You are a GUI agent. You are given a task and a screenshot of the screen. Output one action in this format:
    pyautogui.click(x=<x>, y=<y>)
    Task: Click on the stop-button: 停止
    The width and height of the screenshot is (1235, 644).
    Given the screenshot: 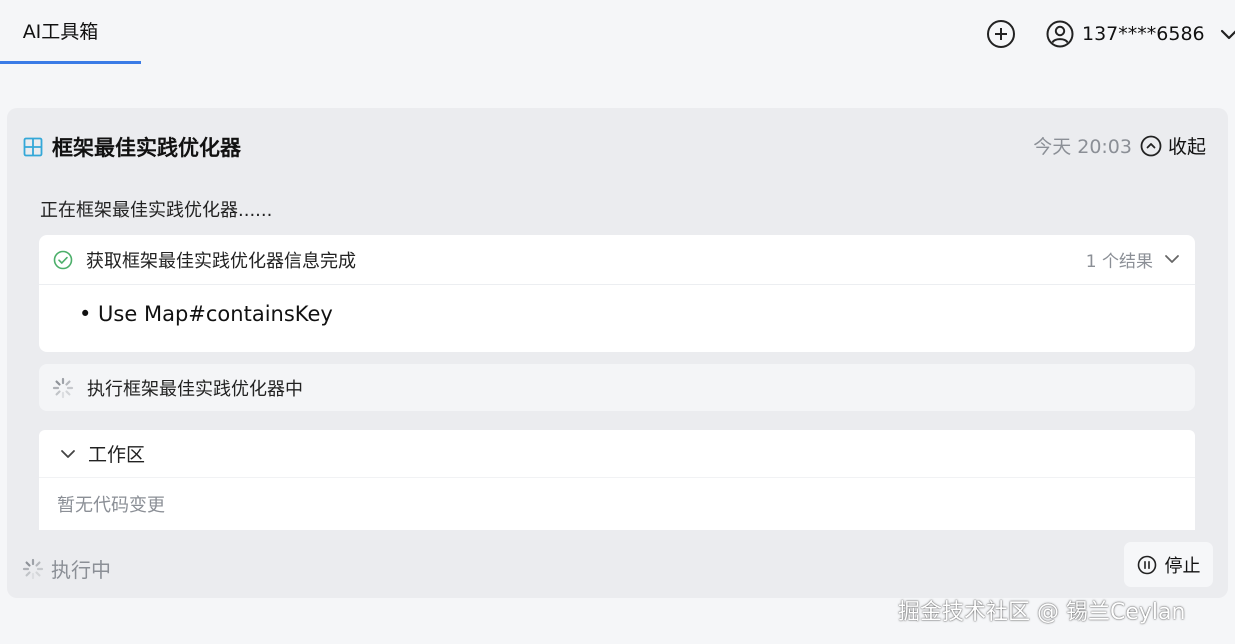 What is the action you would take?
    pyautogui.click(x=1168, y=564)
    